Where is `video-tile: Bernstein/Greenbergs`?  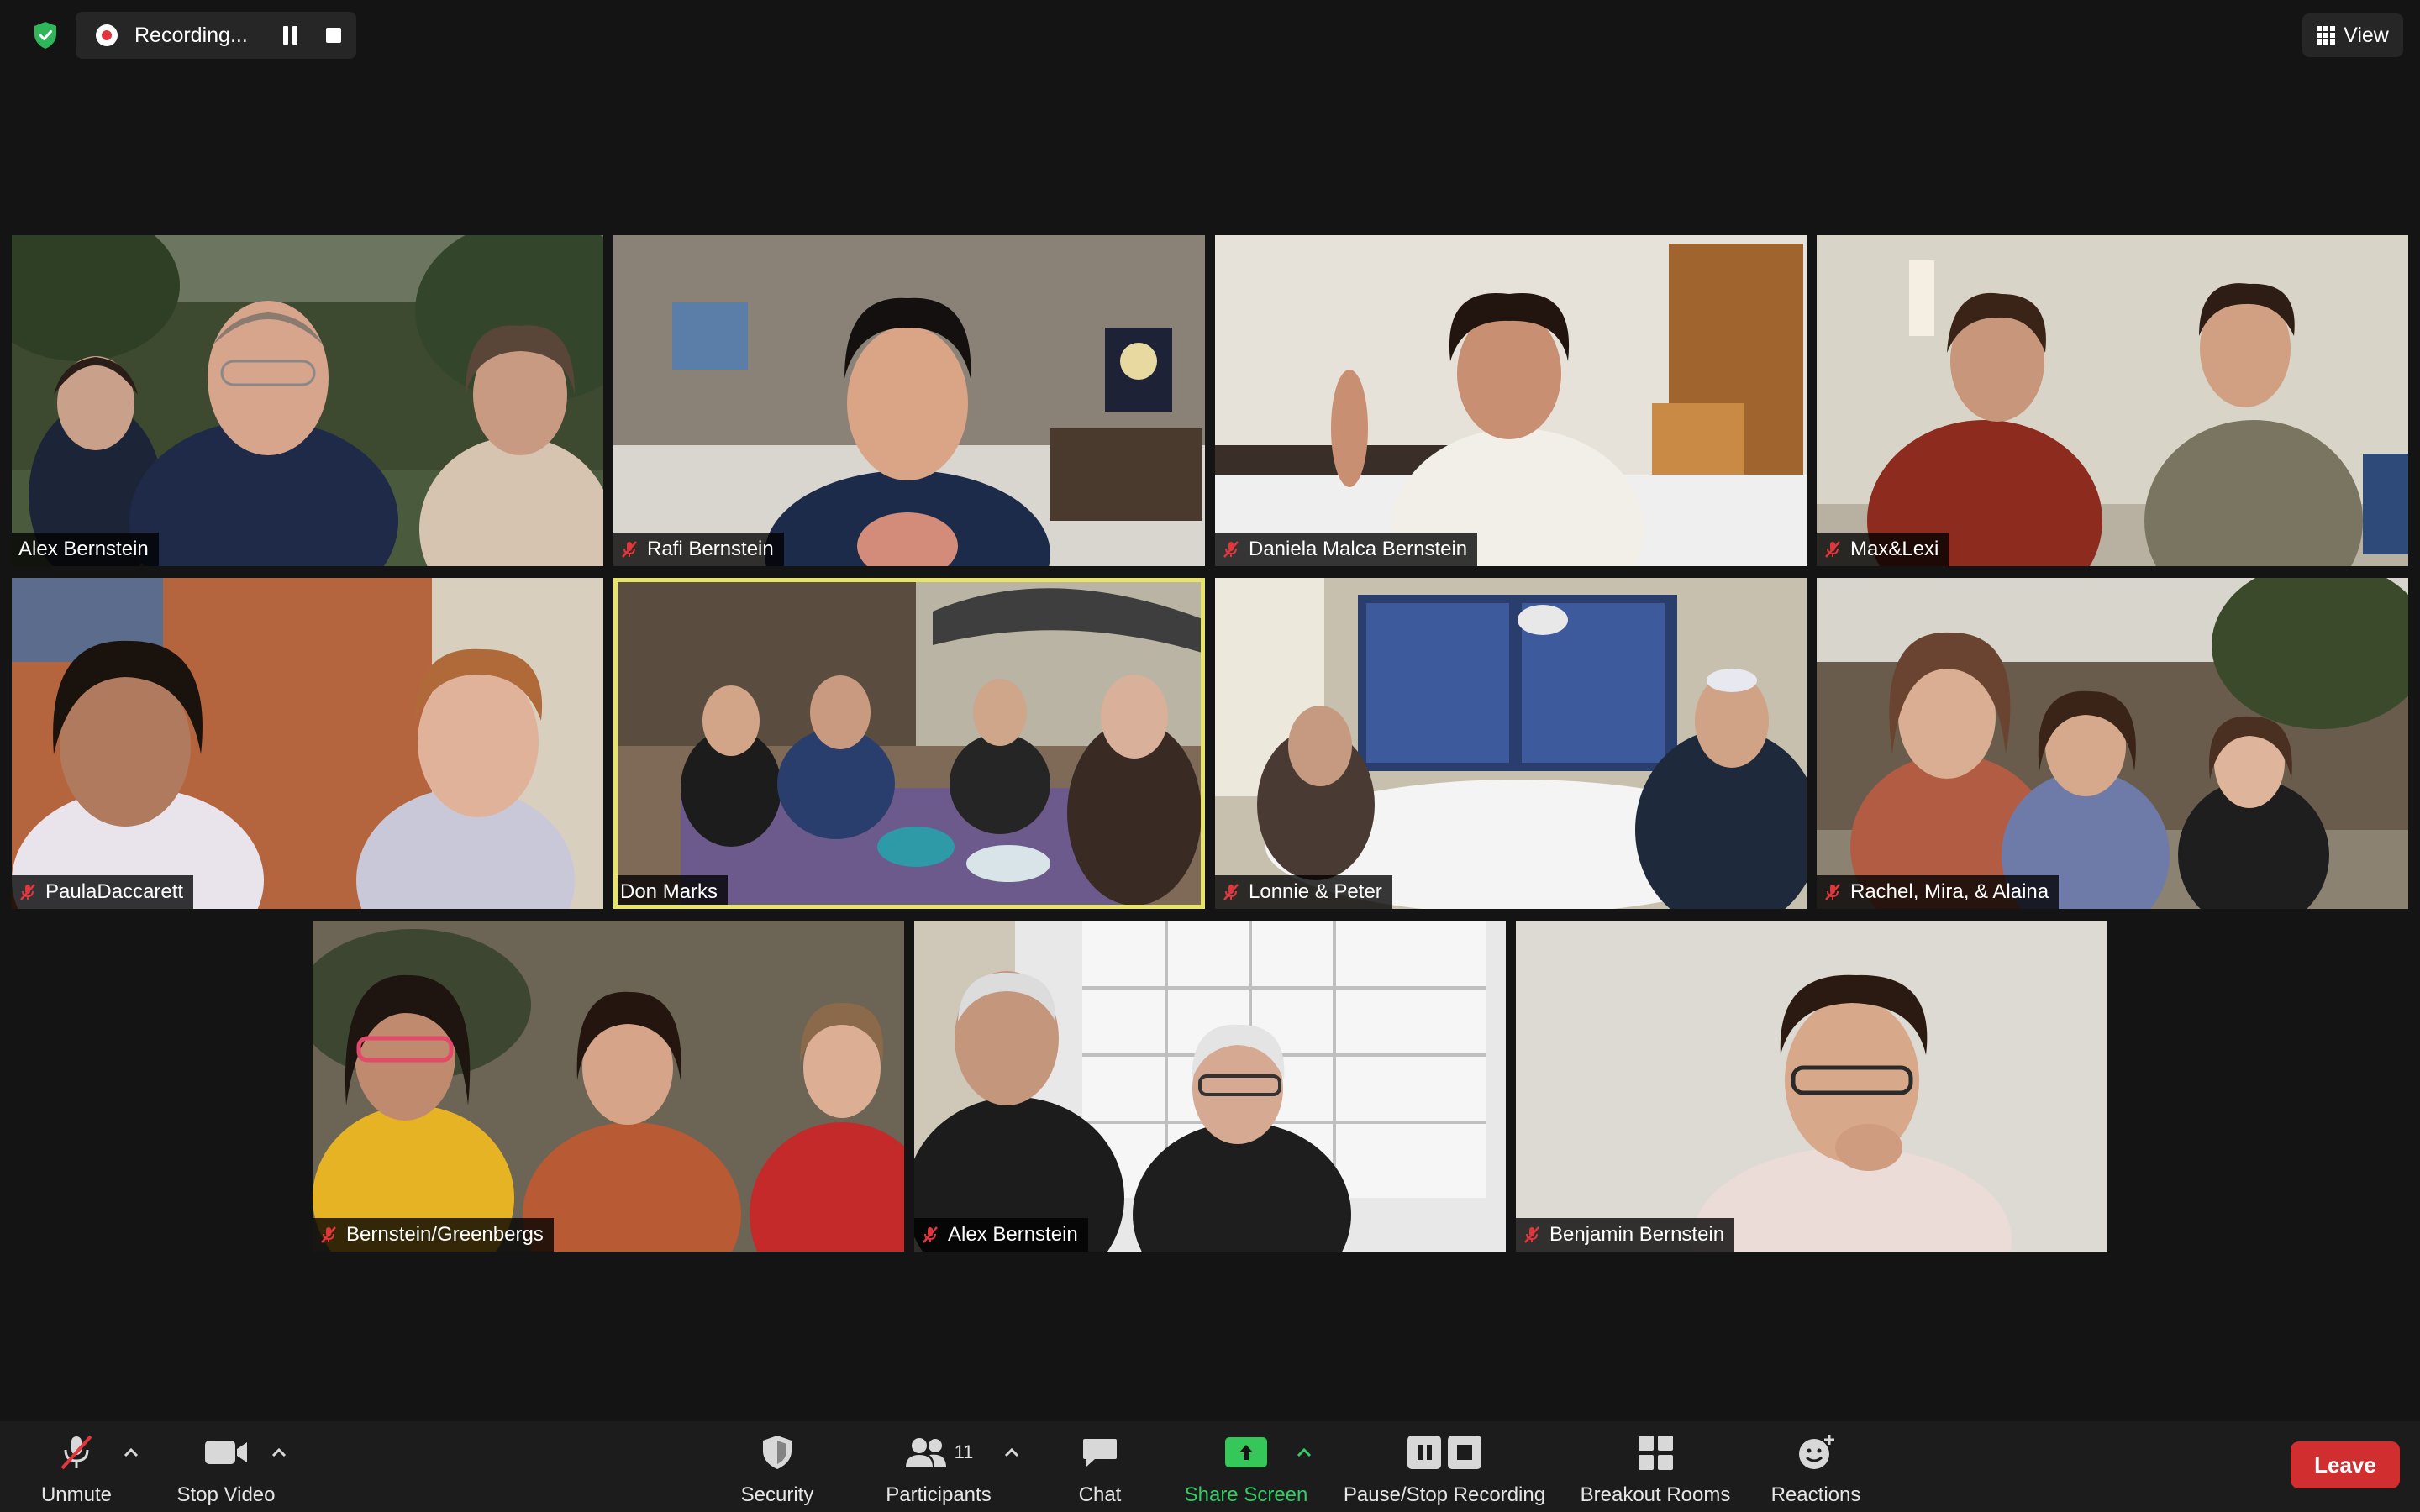
video-tile: Bernstein/Greenbergs is located at coordinates (608, 1086).